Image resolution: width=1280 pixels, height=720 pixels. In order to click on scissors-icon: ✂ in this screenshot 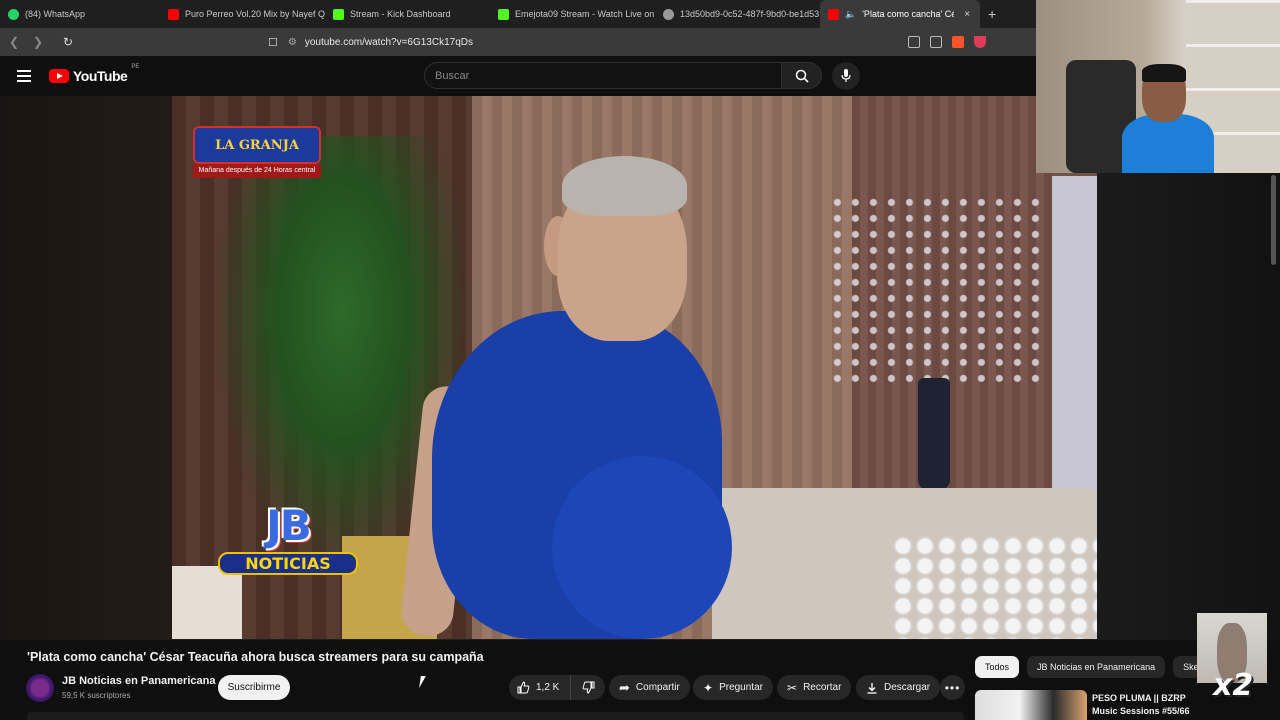, I will do `click(792, 687)`.